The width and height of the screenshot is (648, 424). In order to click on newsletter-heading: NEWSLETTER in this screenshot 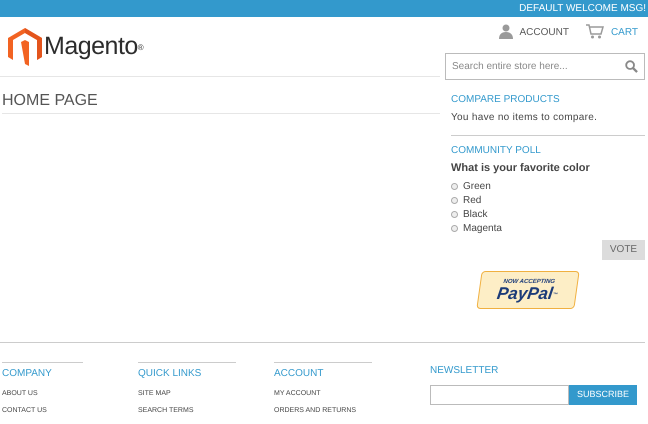, I will do `click(465, 371)`.